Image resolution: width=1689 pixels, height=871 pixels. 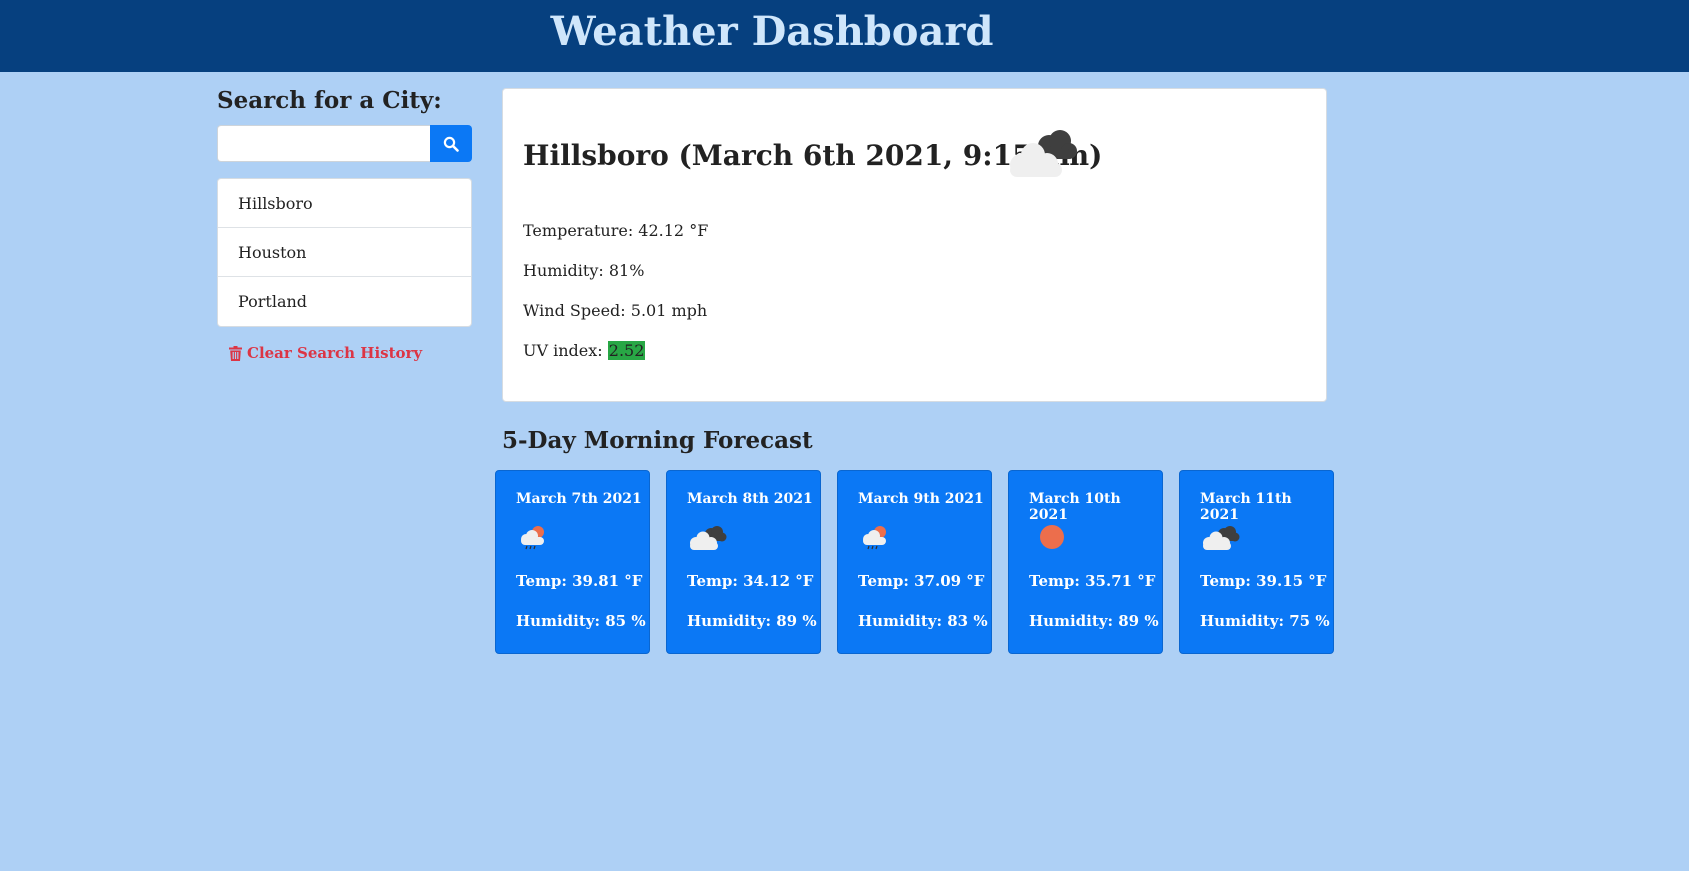 I want to click on history-item-hillsboro: Hillsboro, so click(x=344, y=203).